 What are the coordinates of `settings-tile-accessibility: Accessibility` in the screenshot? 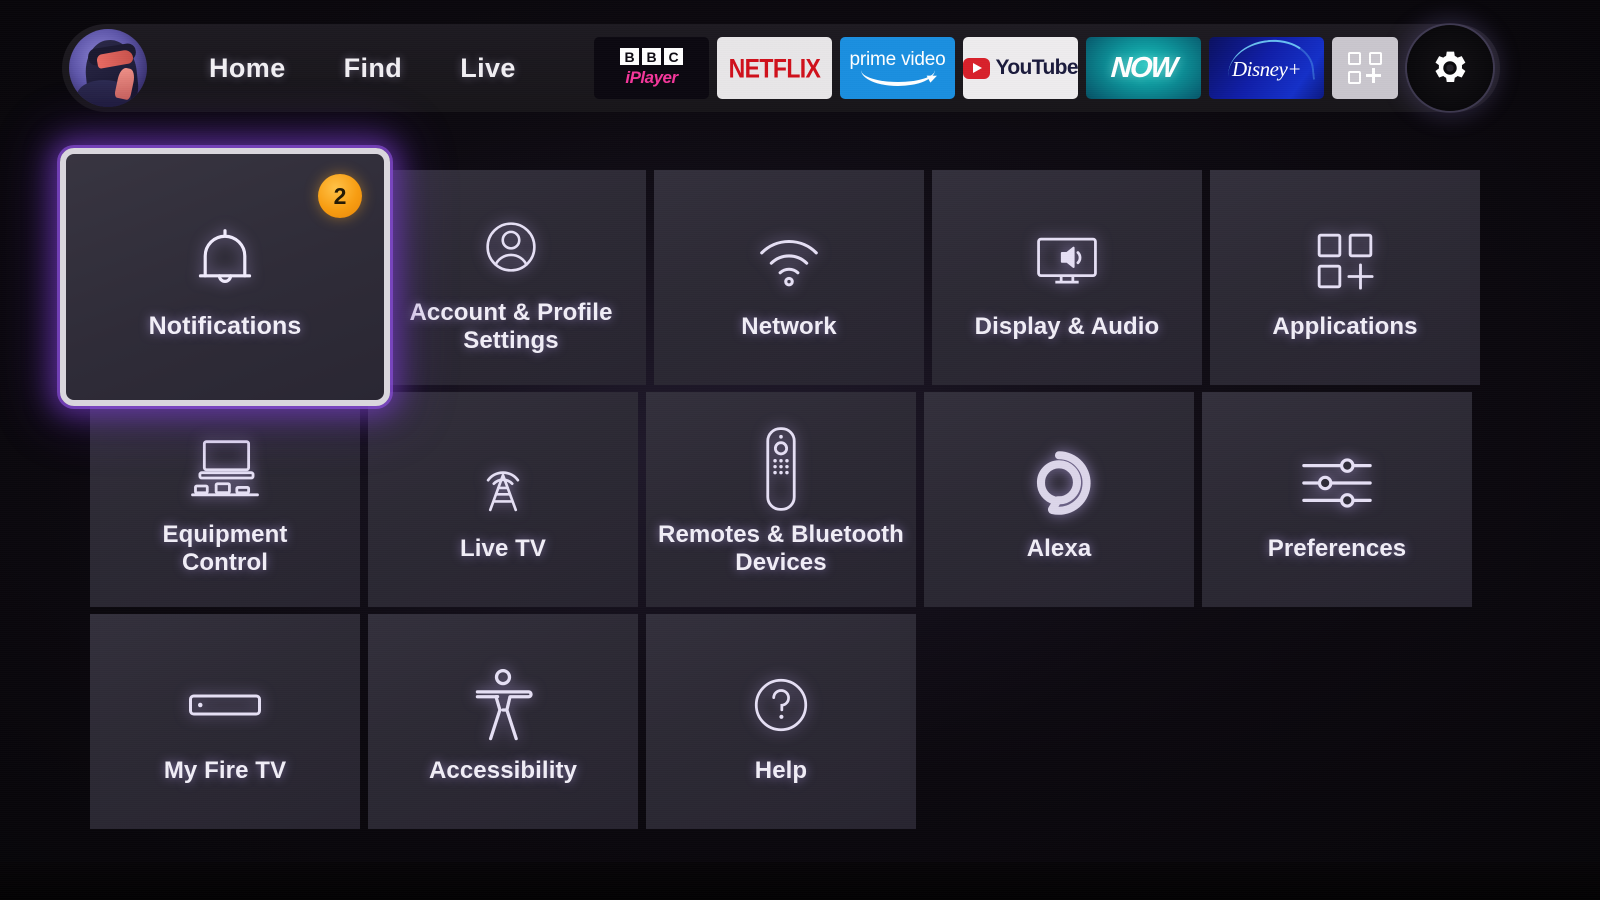 It's located at (503, 721).